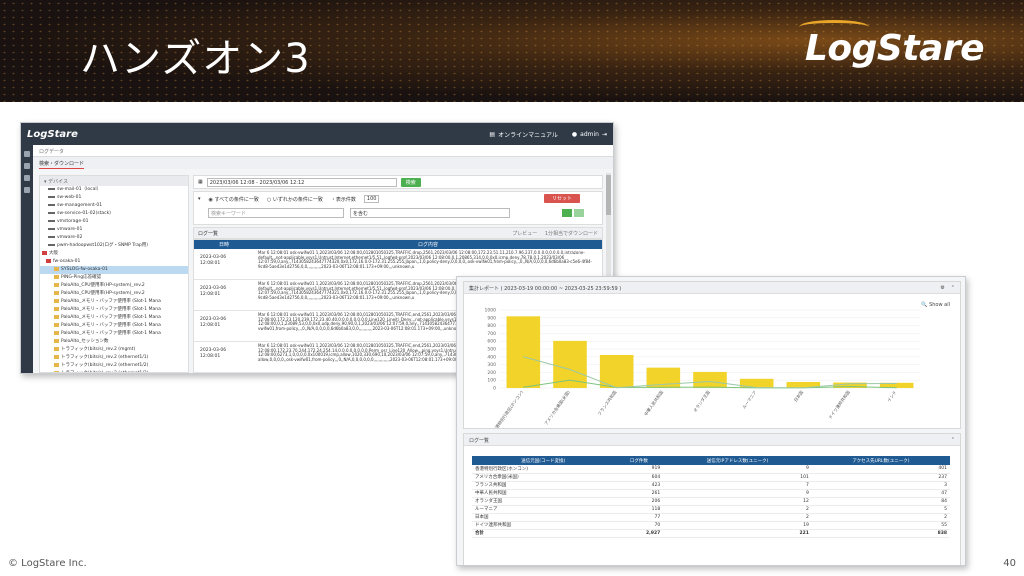  I want to click on logout-icon: ⇥, so click(604, 134).